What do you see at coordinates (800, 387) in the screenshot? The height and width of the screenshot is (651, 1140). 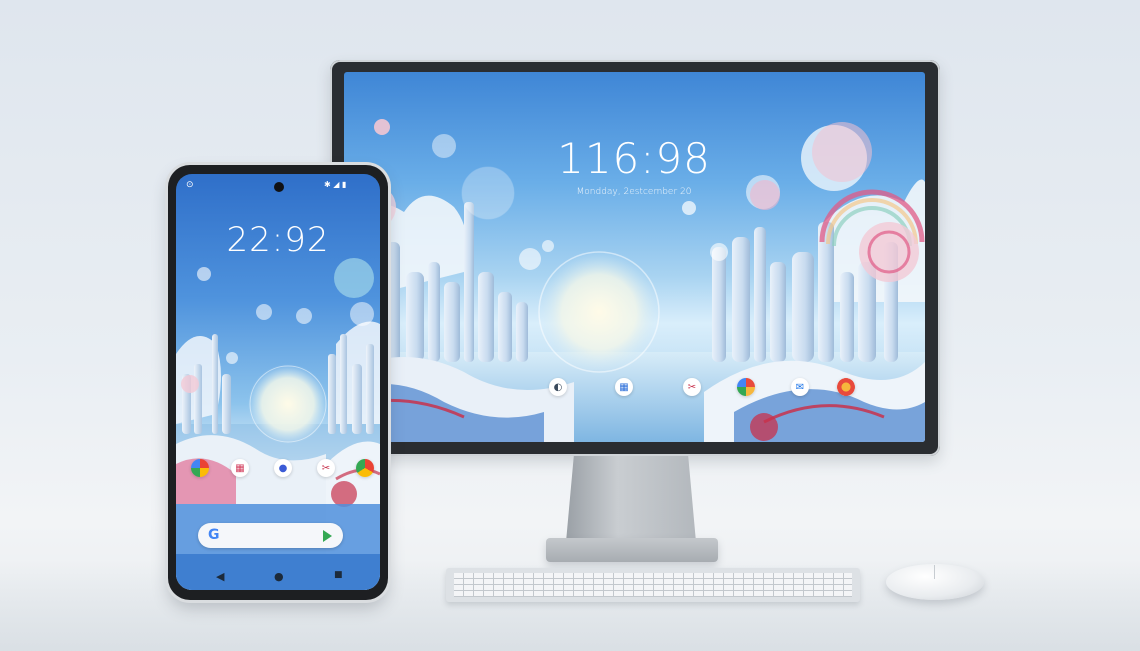 I see `chat-icon: ✉` at bounding box center [800, 387].